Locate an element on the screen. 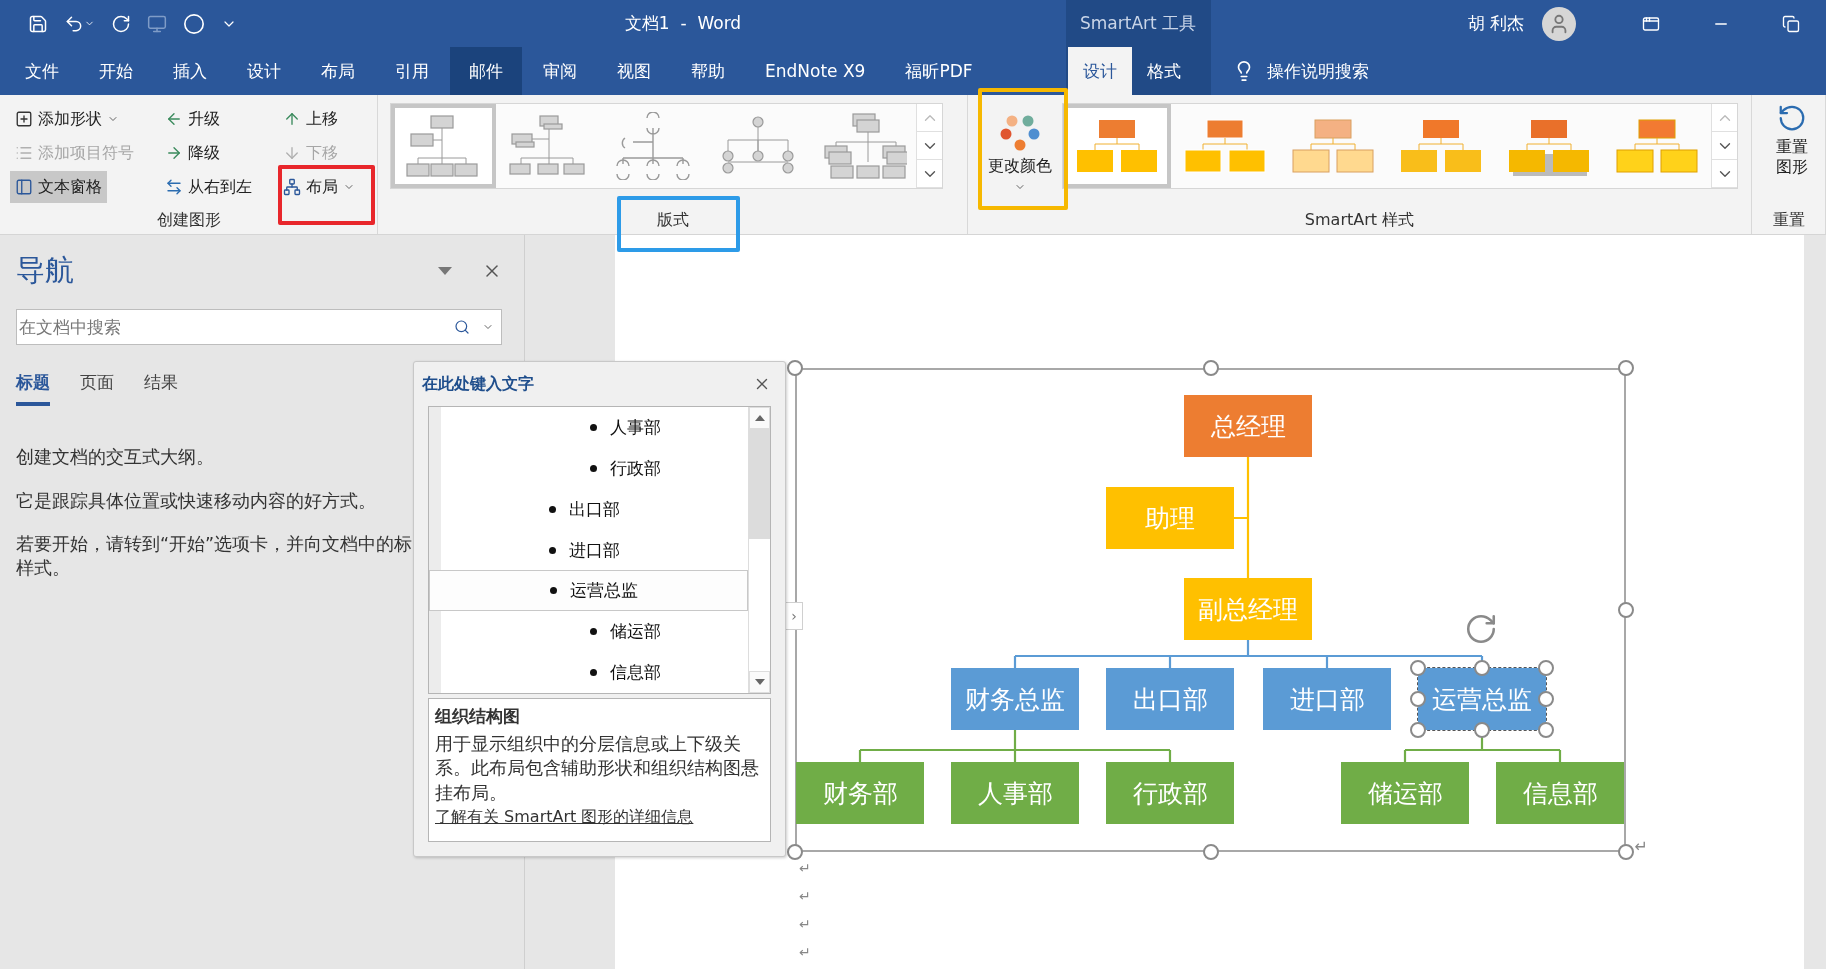 Image resolution: width=1826 pixels, height=969 pixels. text-pane-icon is located at coordinates (24, 187).